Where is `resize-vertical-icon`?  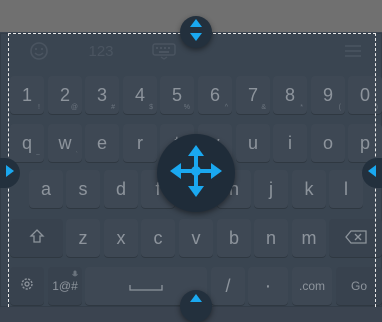
resize-vertical-icon is located at coordinates (196, 32).